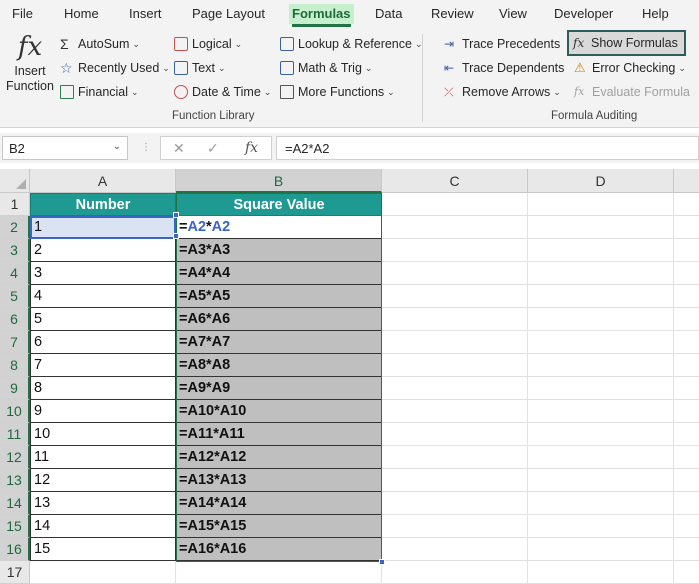  What do you see at coordinates (279, 411) in the screenshot?
I see `cell-square-formula: =A10*A10` at bounding box center [279, 411].